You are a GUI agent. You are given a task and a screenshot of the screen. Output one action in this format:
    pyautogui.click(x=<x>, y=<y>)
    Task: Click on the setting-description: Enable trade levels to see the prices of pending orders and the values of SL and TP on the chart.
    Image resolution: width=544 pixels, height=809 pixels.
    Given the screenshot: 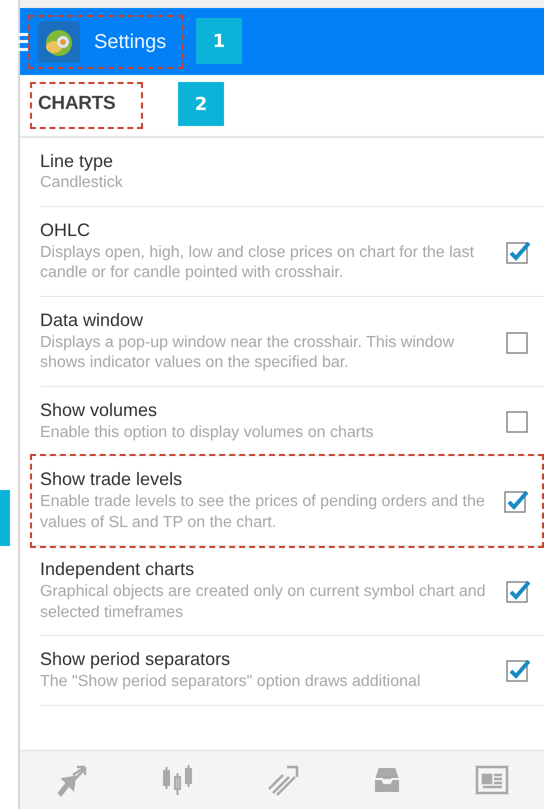 What is the action you would take?
    pyautogui.click(x=263, y=512)
    